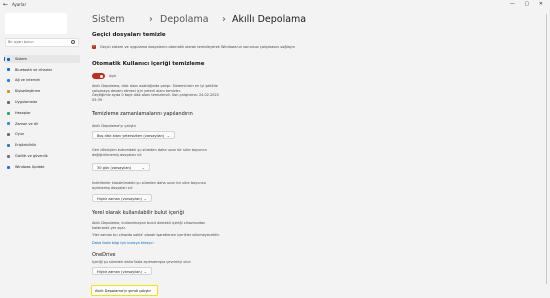  What do you see at coordinates (123, 290) in the screenshot?
I see `run-now-button-label: Akıllı Depolama'yı şimdi çalıştır` at bounding box center [123, 290].